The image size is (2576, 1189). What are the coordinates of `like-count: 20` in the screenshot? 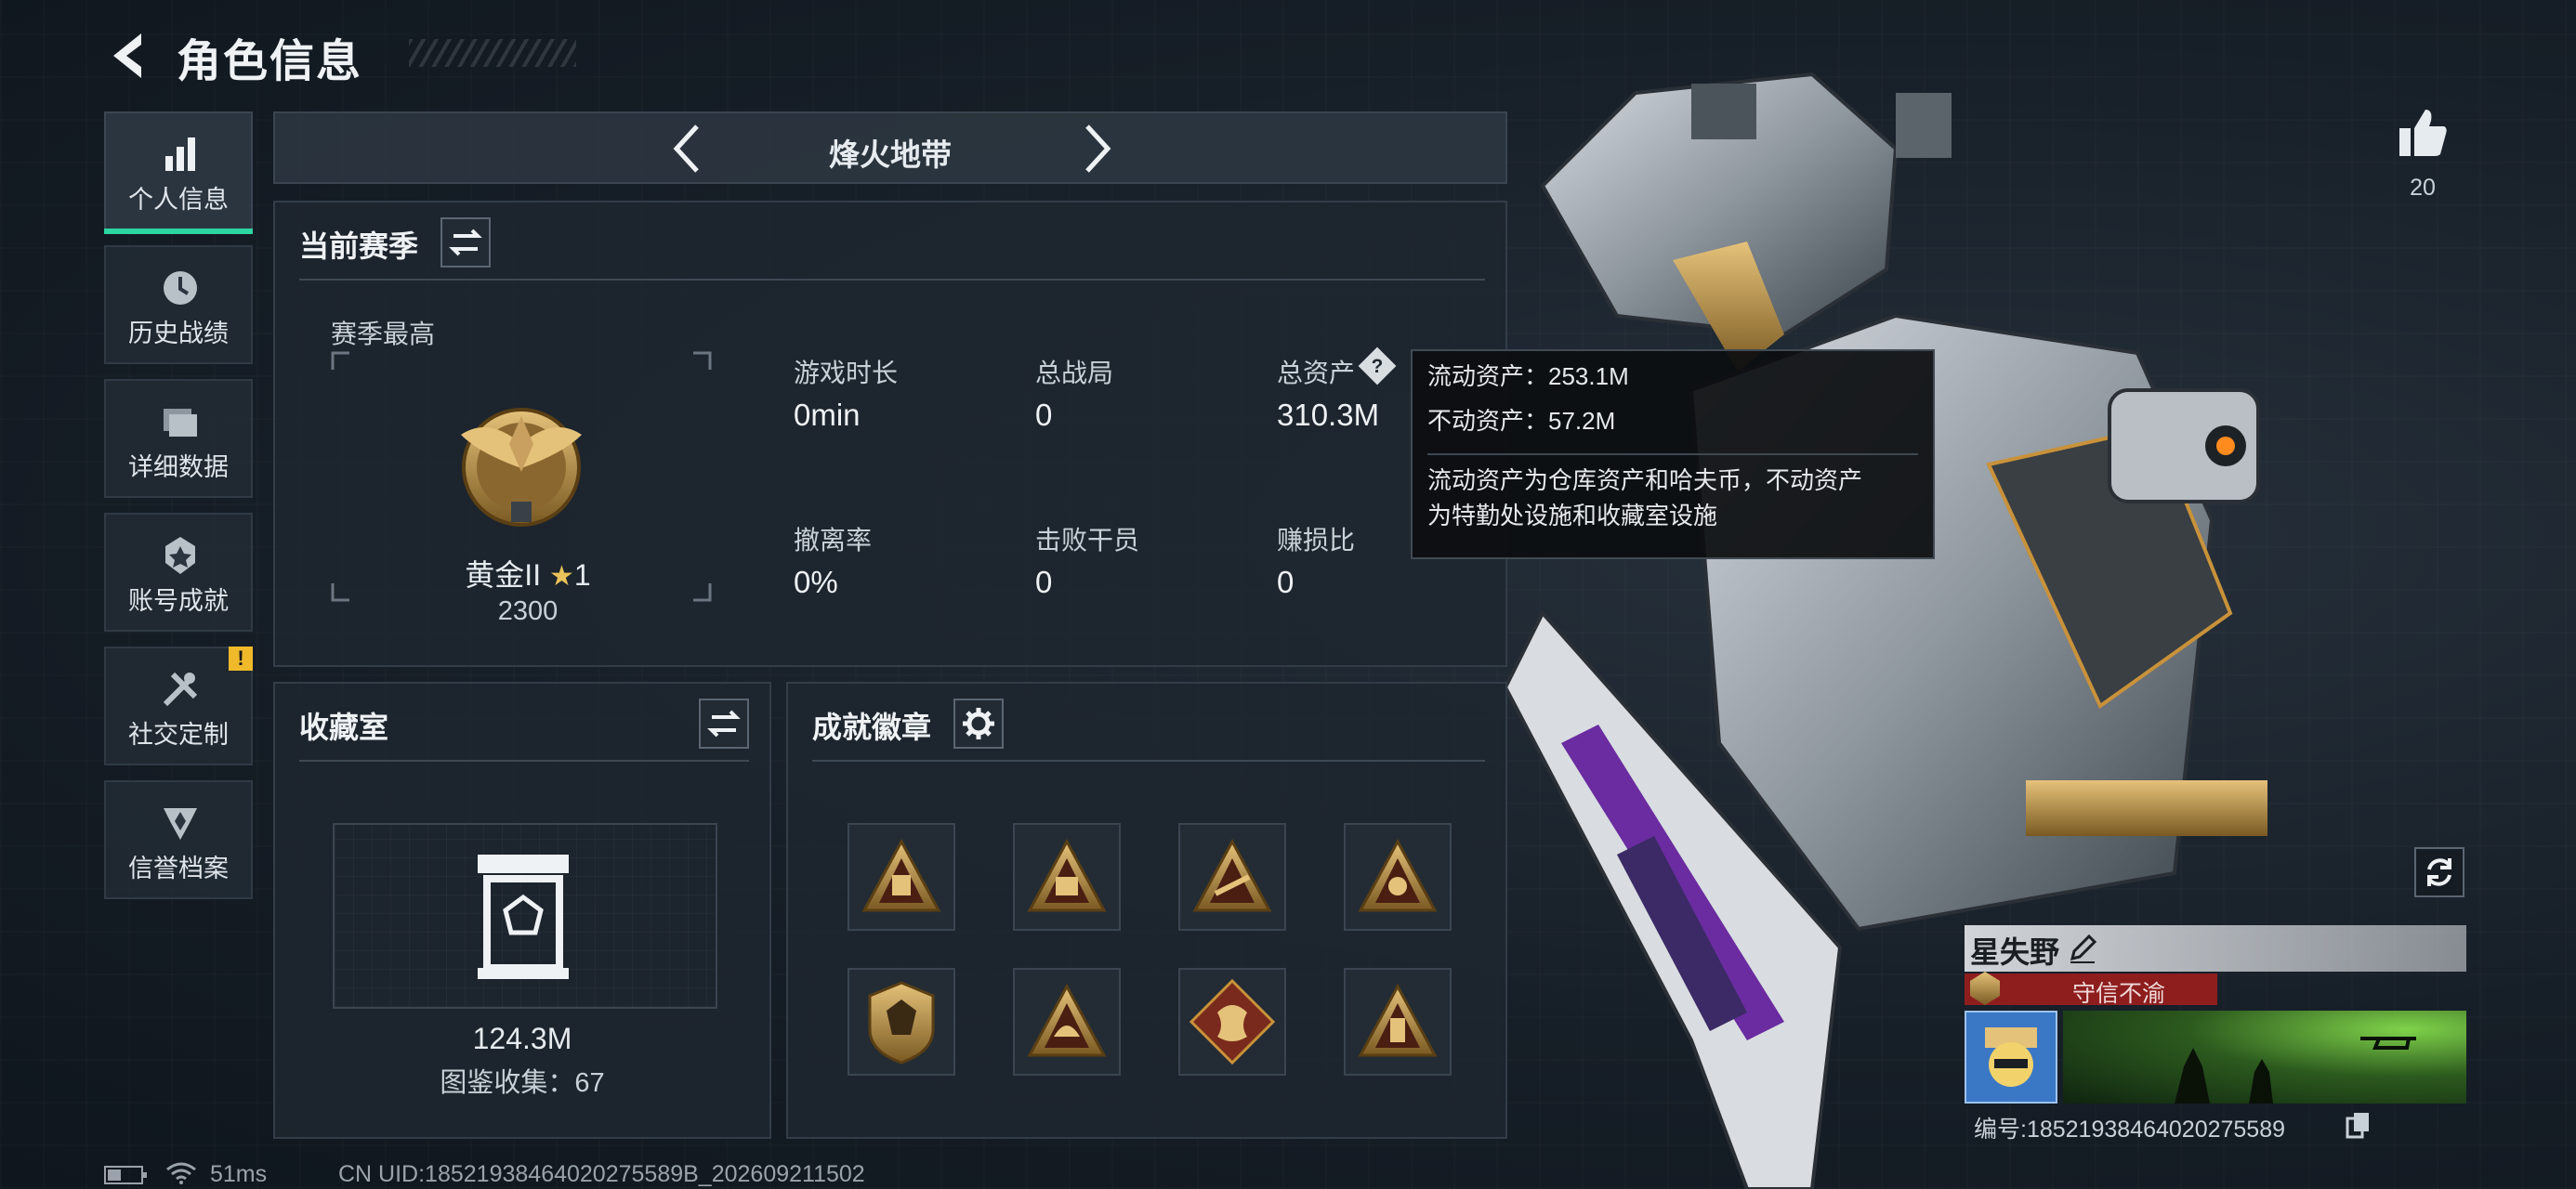 It's located at (2423, 188).